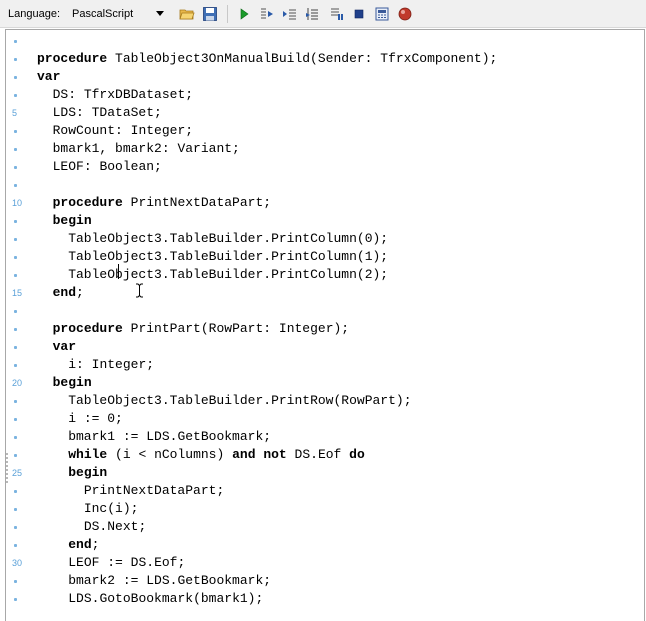  I want to click on floppy-disk-icon, so click(210, 13).